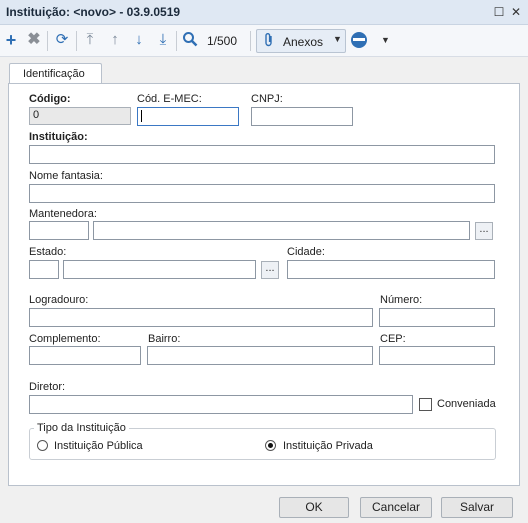 The height and width of the screenshot is (523, 528). What do you see at coordinates (80, 116) in the screenshot?
I see `codigo-field: 0` at bounding box center [80, 116].